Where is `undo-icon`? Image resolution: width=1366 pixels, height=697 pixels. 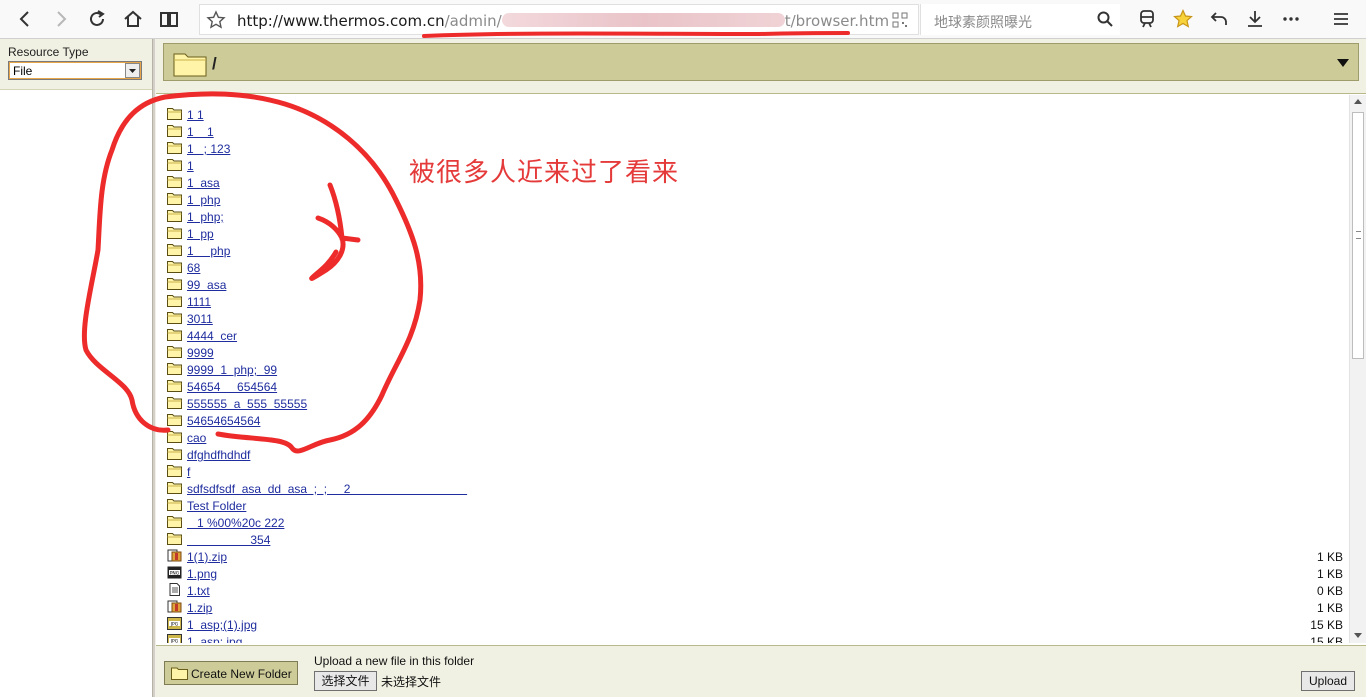 undo-icon is located at coordinates (1219, 19).